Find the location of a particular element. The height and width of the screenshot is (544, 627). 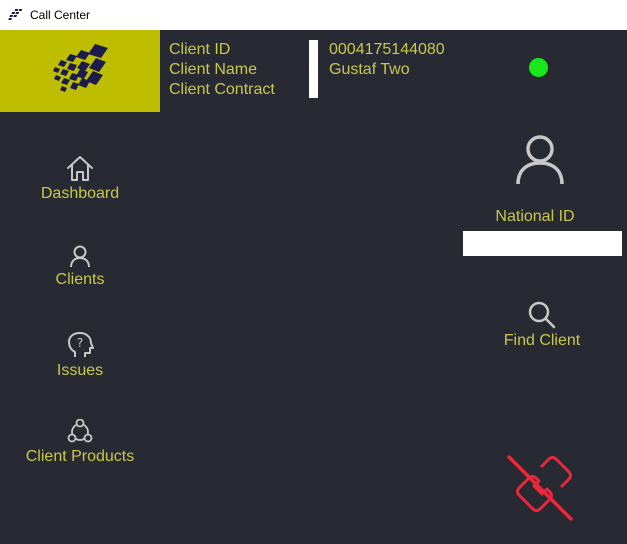

client-avatar-icon is located at coordinates (540, 160).